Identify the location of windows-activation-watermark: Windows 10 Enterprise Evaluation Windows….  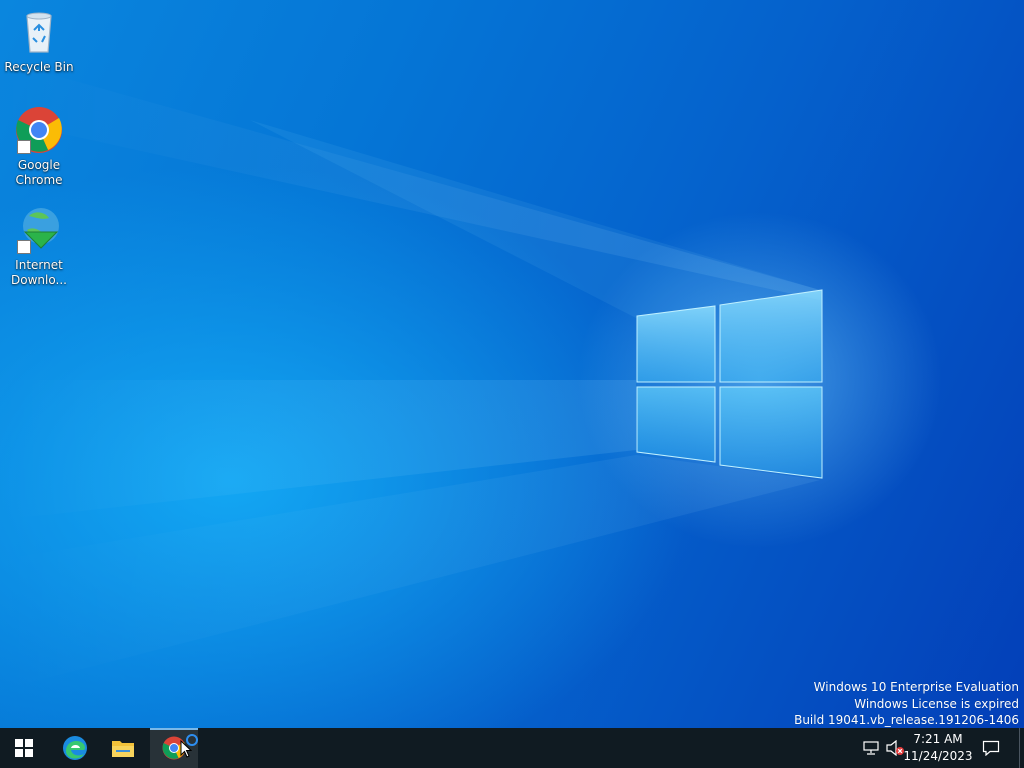
(906, 703).